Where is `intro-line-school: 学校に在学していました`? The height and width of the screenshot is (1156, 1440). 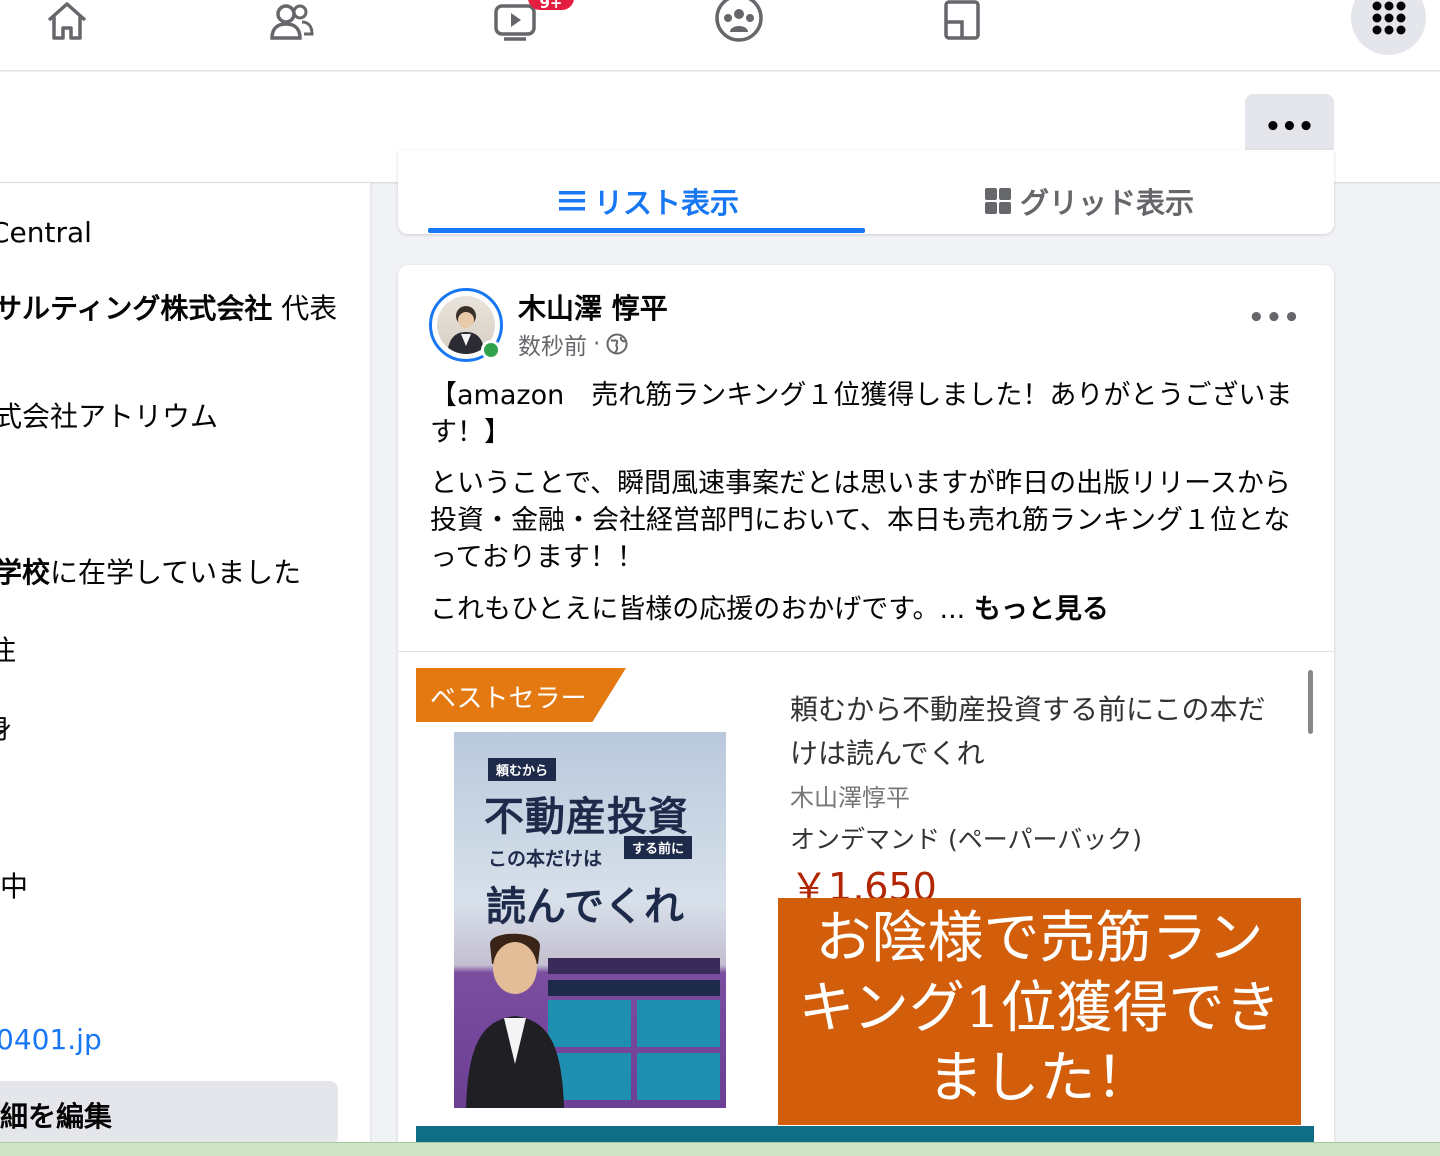
intro-line-school: 学校に在学していました is located at coordinates (150, 571).